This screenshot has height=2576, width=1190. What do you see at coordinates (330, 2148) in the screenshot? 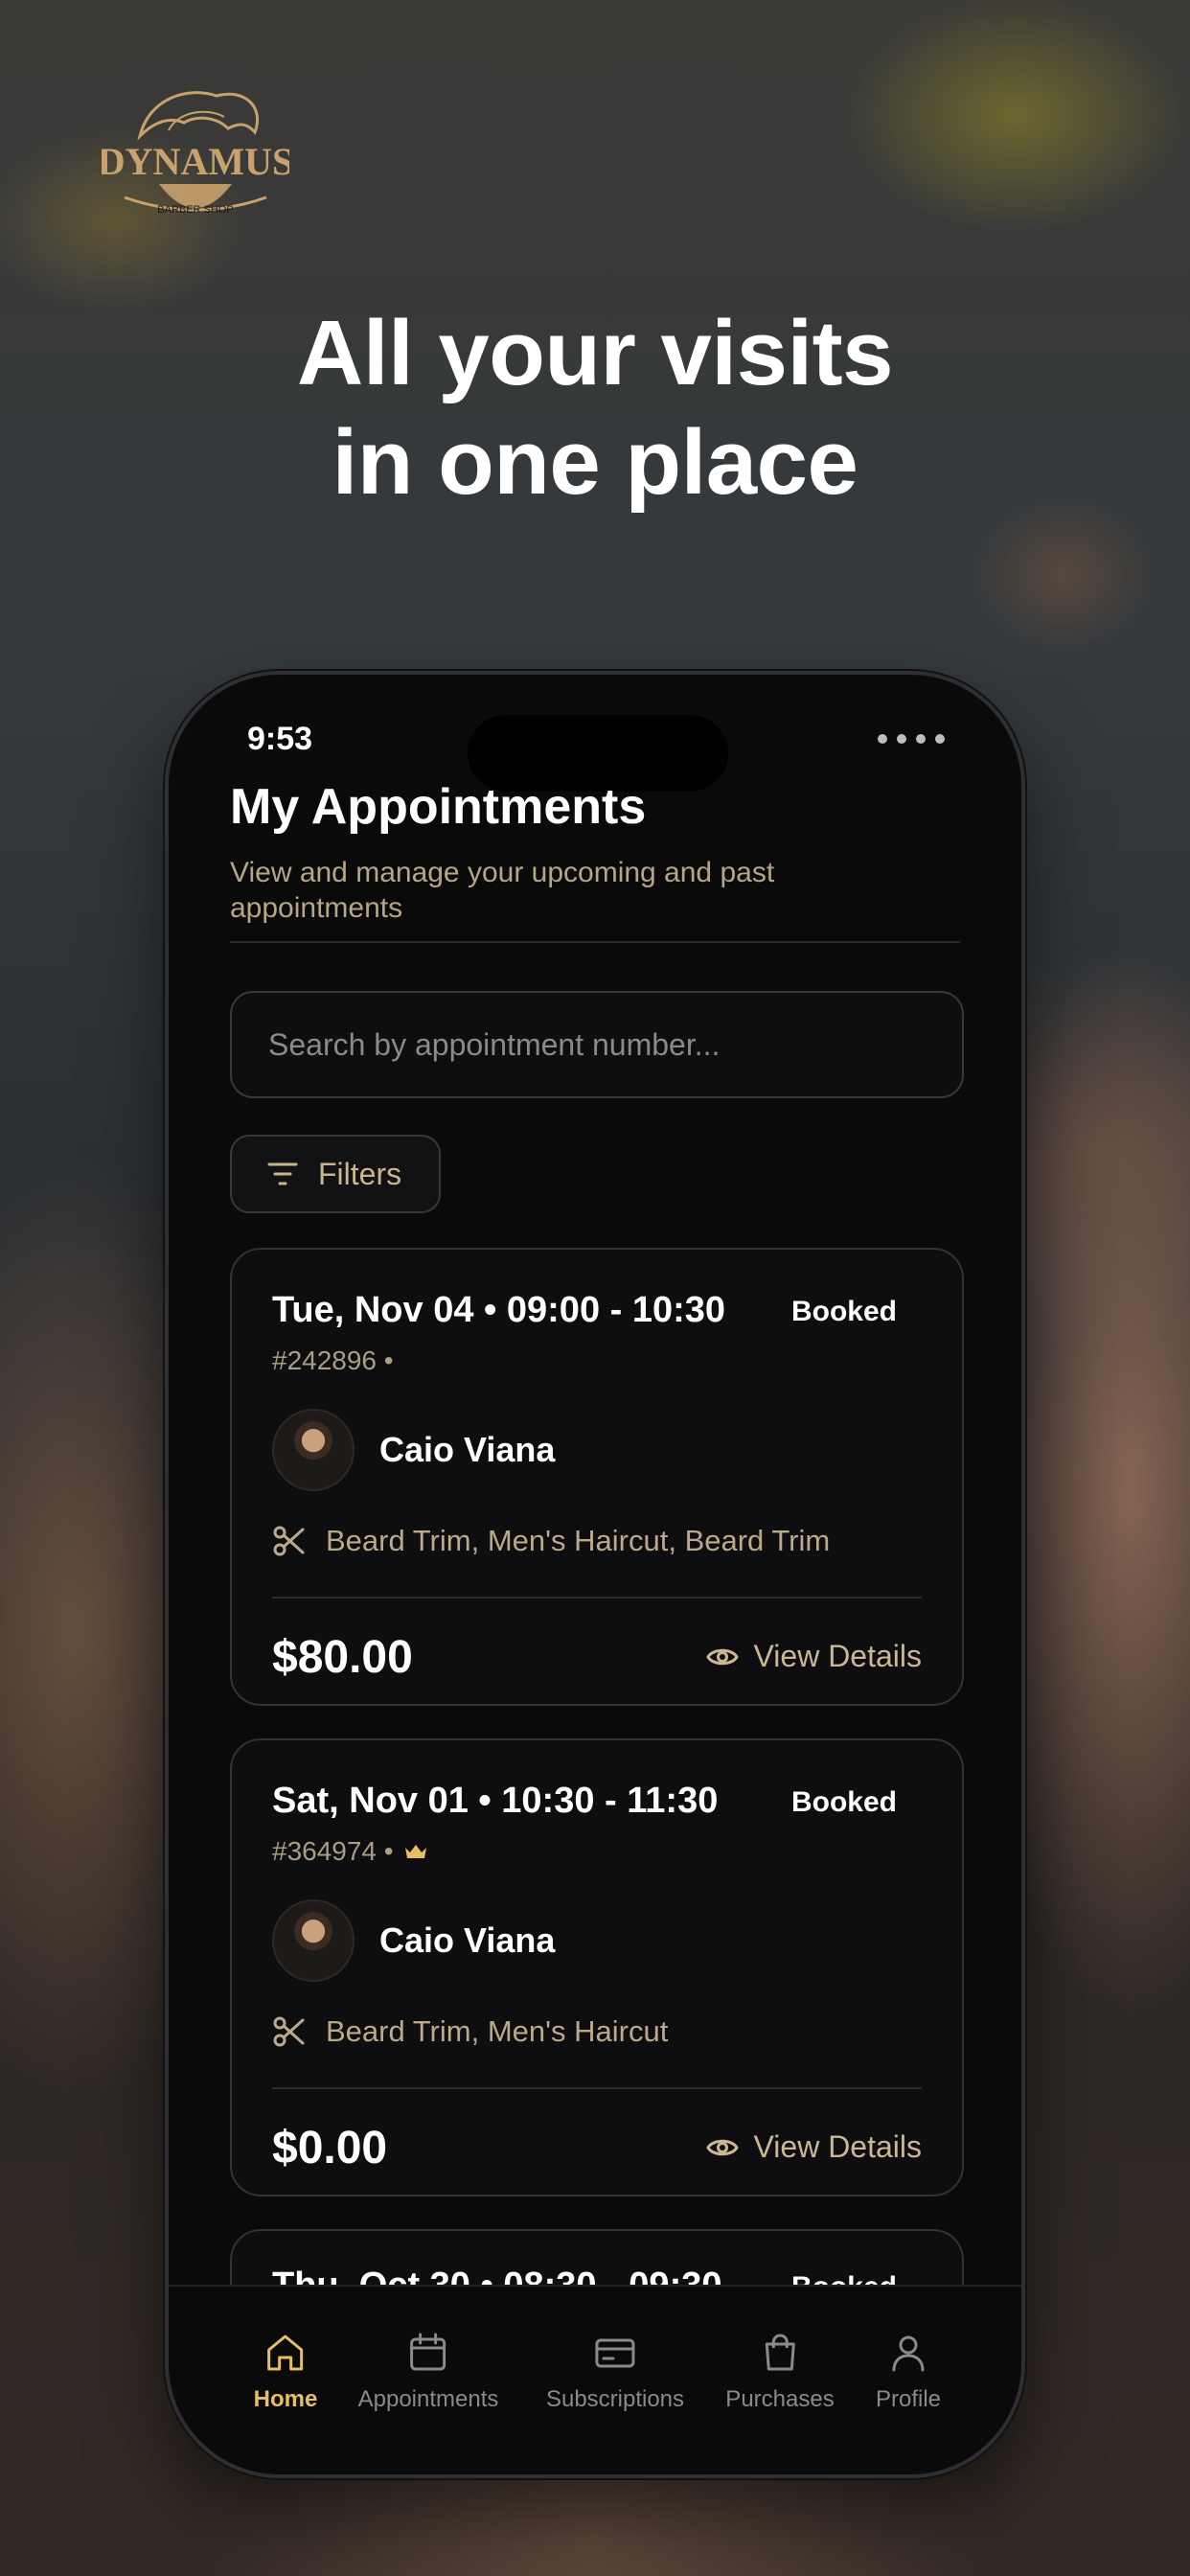
I see `appointment-price: $0.00` at bounding box center [330, 2148].